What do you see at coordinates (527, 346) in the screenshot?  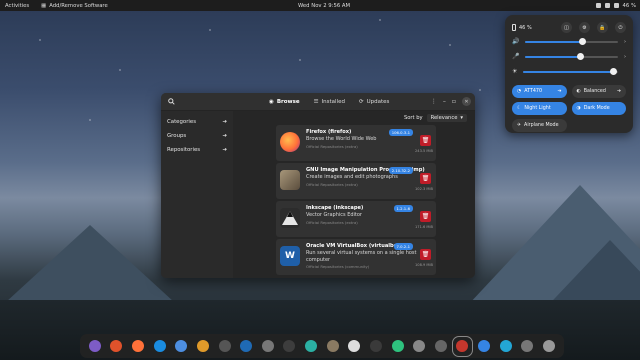 I see `trash-launcher` at bounding box center [527, 346].